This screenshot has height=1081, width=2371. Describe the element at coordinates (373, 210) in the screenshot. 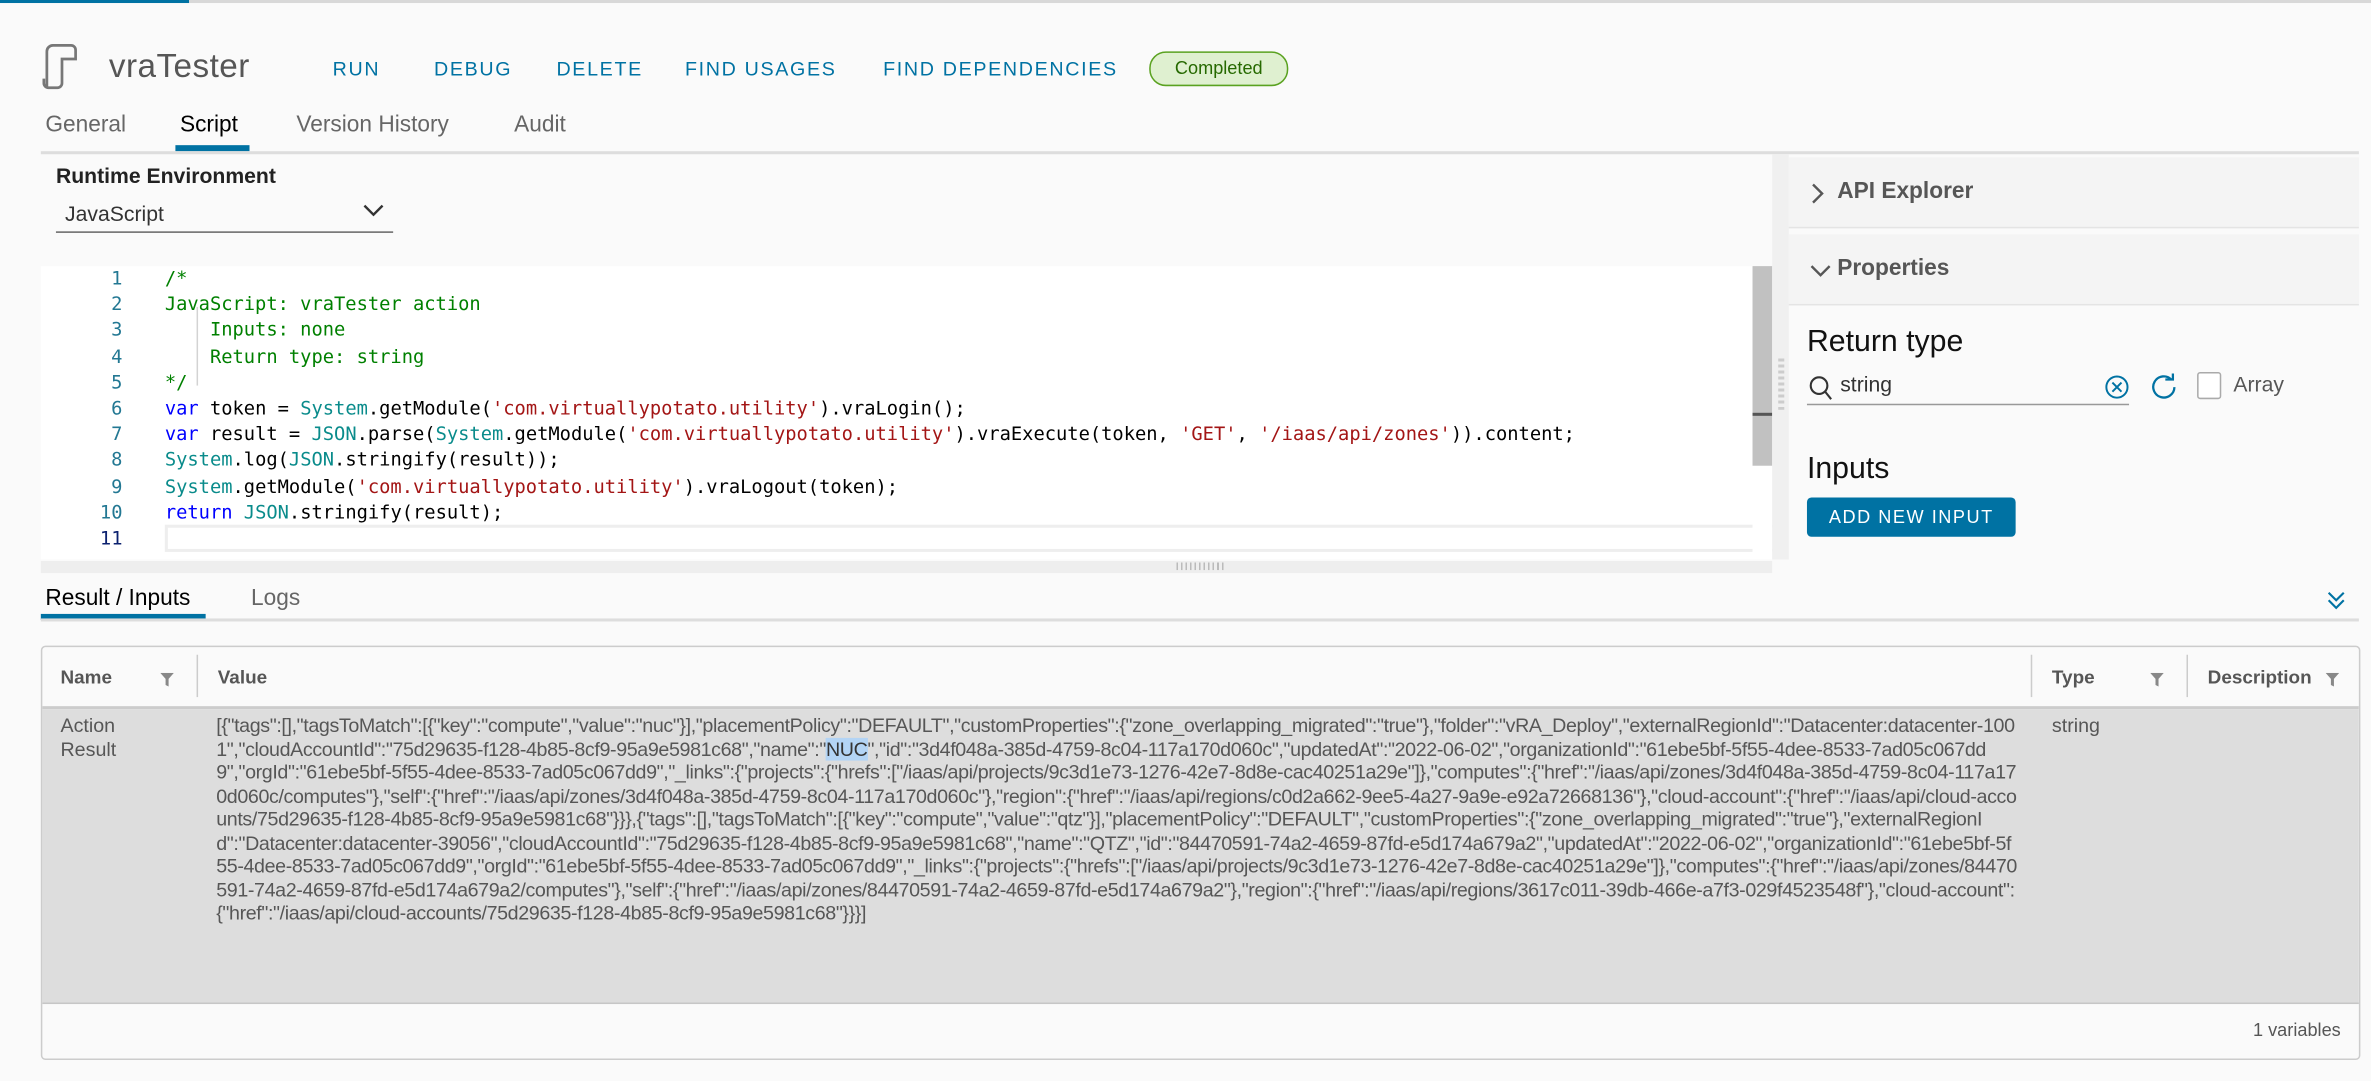

I see `chevron-down-icon` at that location.